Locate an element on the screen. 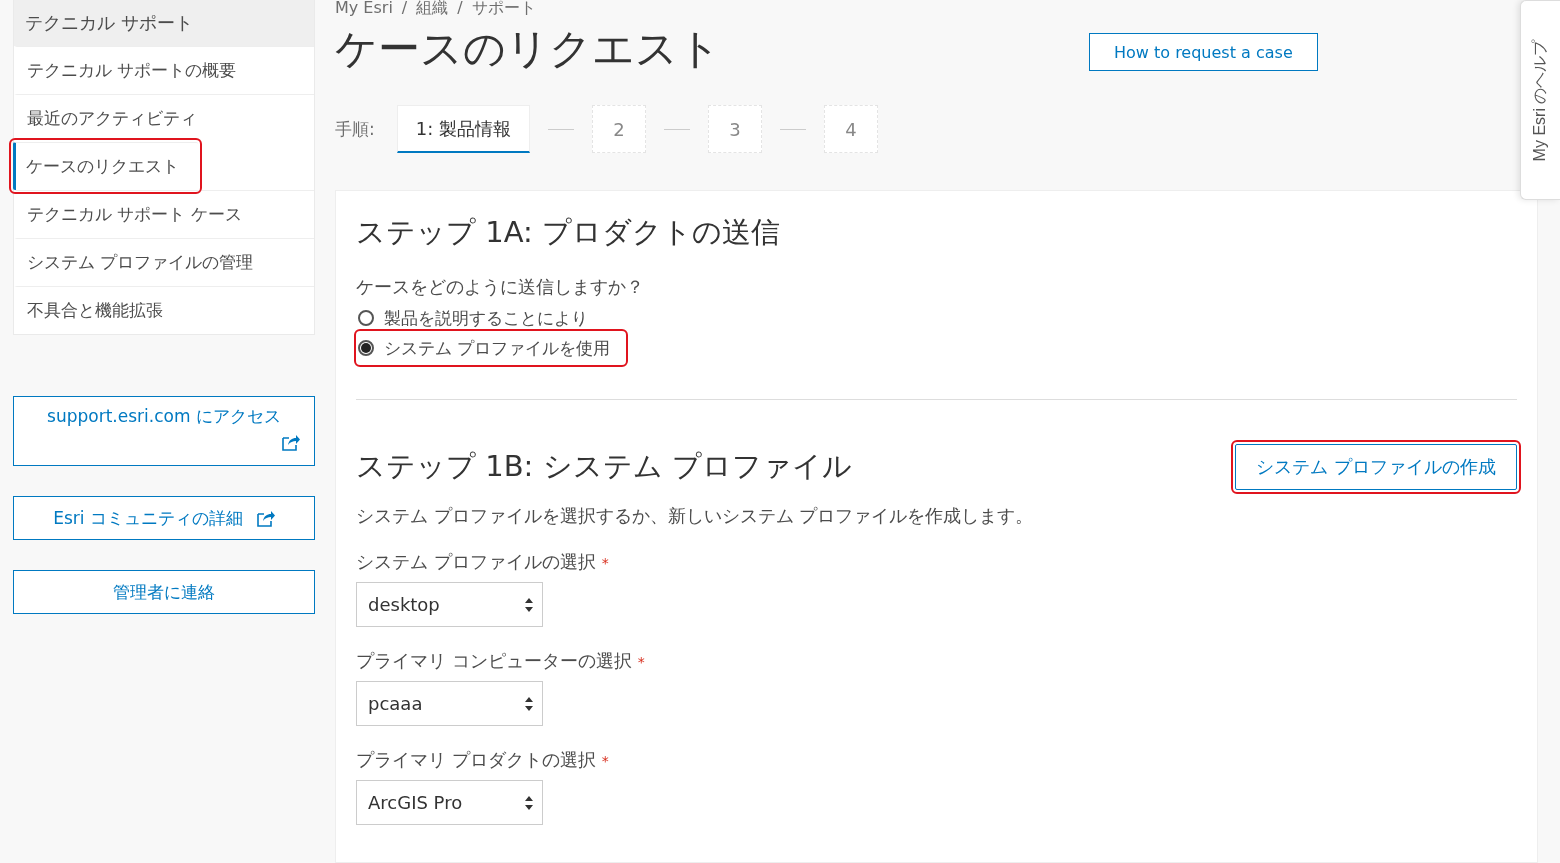  breadcrumb-link: サポート is located at coordinates (503, 9).